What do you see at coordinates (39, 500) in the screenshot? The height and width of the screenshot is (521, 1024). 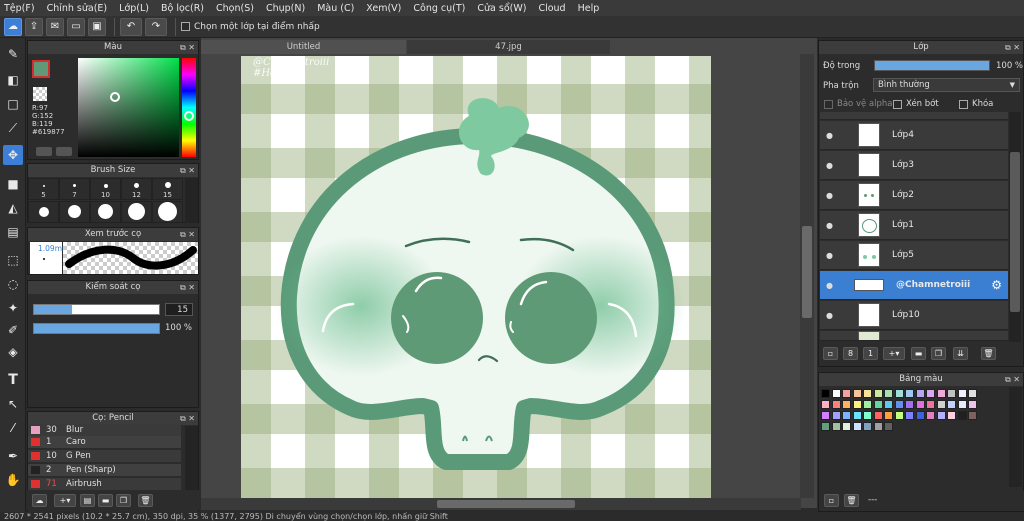 I see `brush-cloud-icon: ☁` at bounding box center [39, 500].